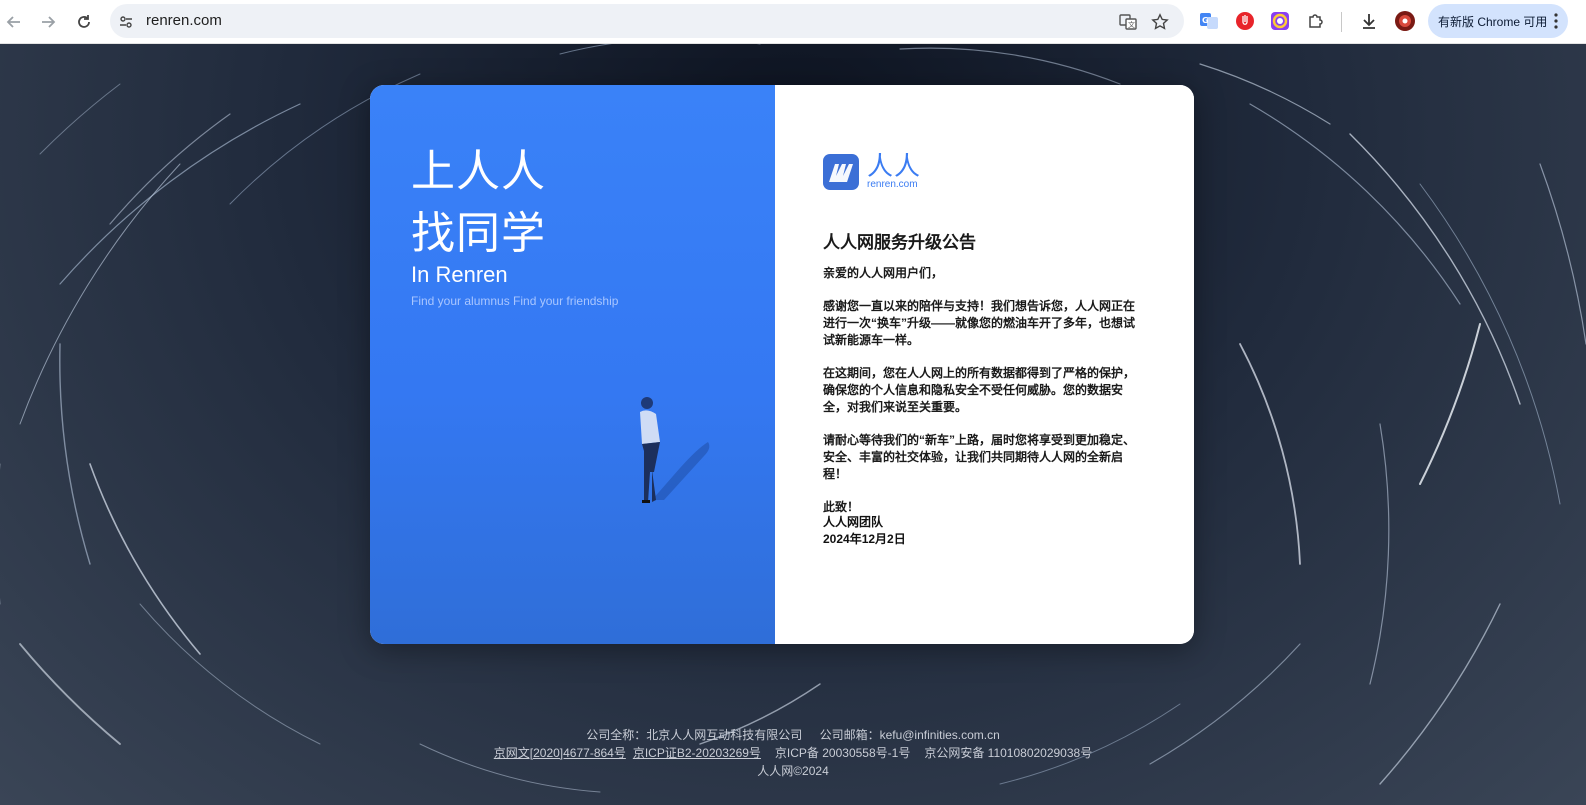 The image size is (1586, 805). Describe the element at coordinates (1556, 22) in the screenshot. I see `kebab-menu-icon` at that location.